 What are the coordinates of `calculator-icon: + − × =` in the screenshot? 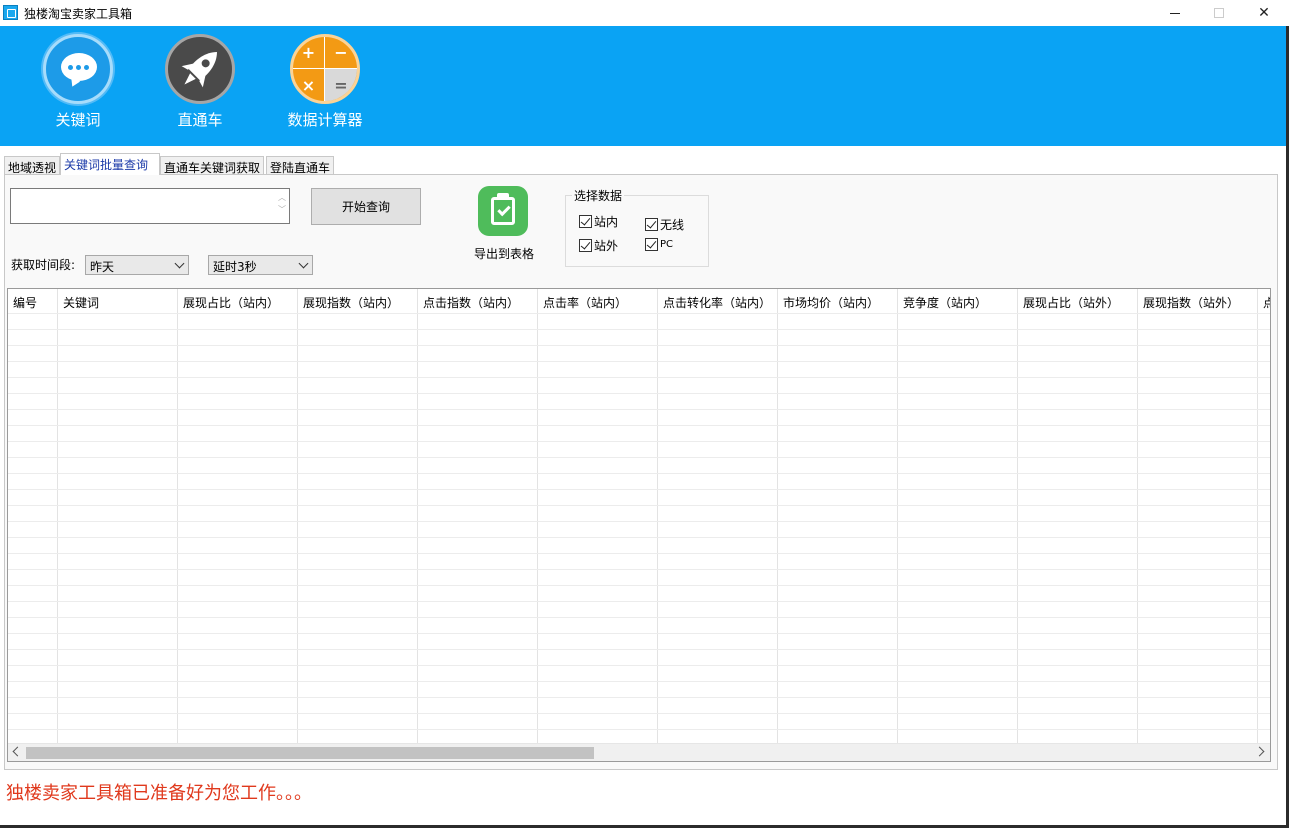 It's located at (325, 69).